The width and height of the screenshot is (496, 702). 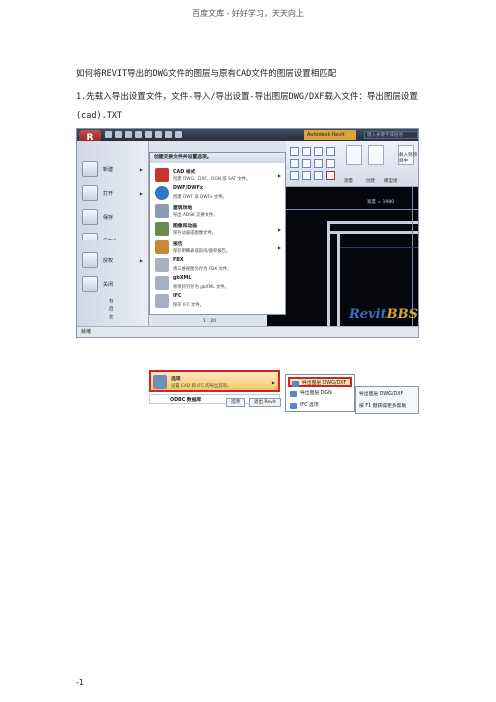 What do you see at coordinates (90, 284) in the screenshot?
I see `close-icon` at bounding box center [90, 284].